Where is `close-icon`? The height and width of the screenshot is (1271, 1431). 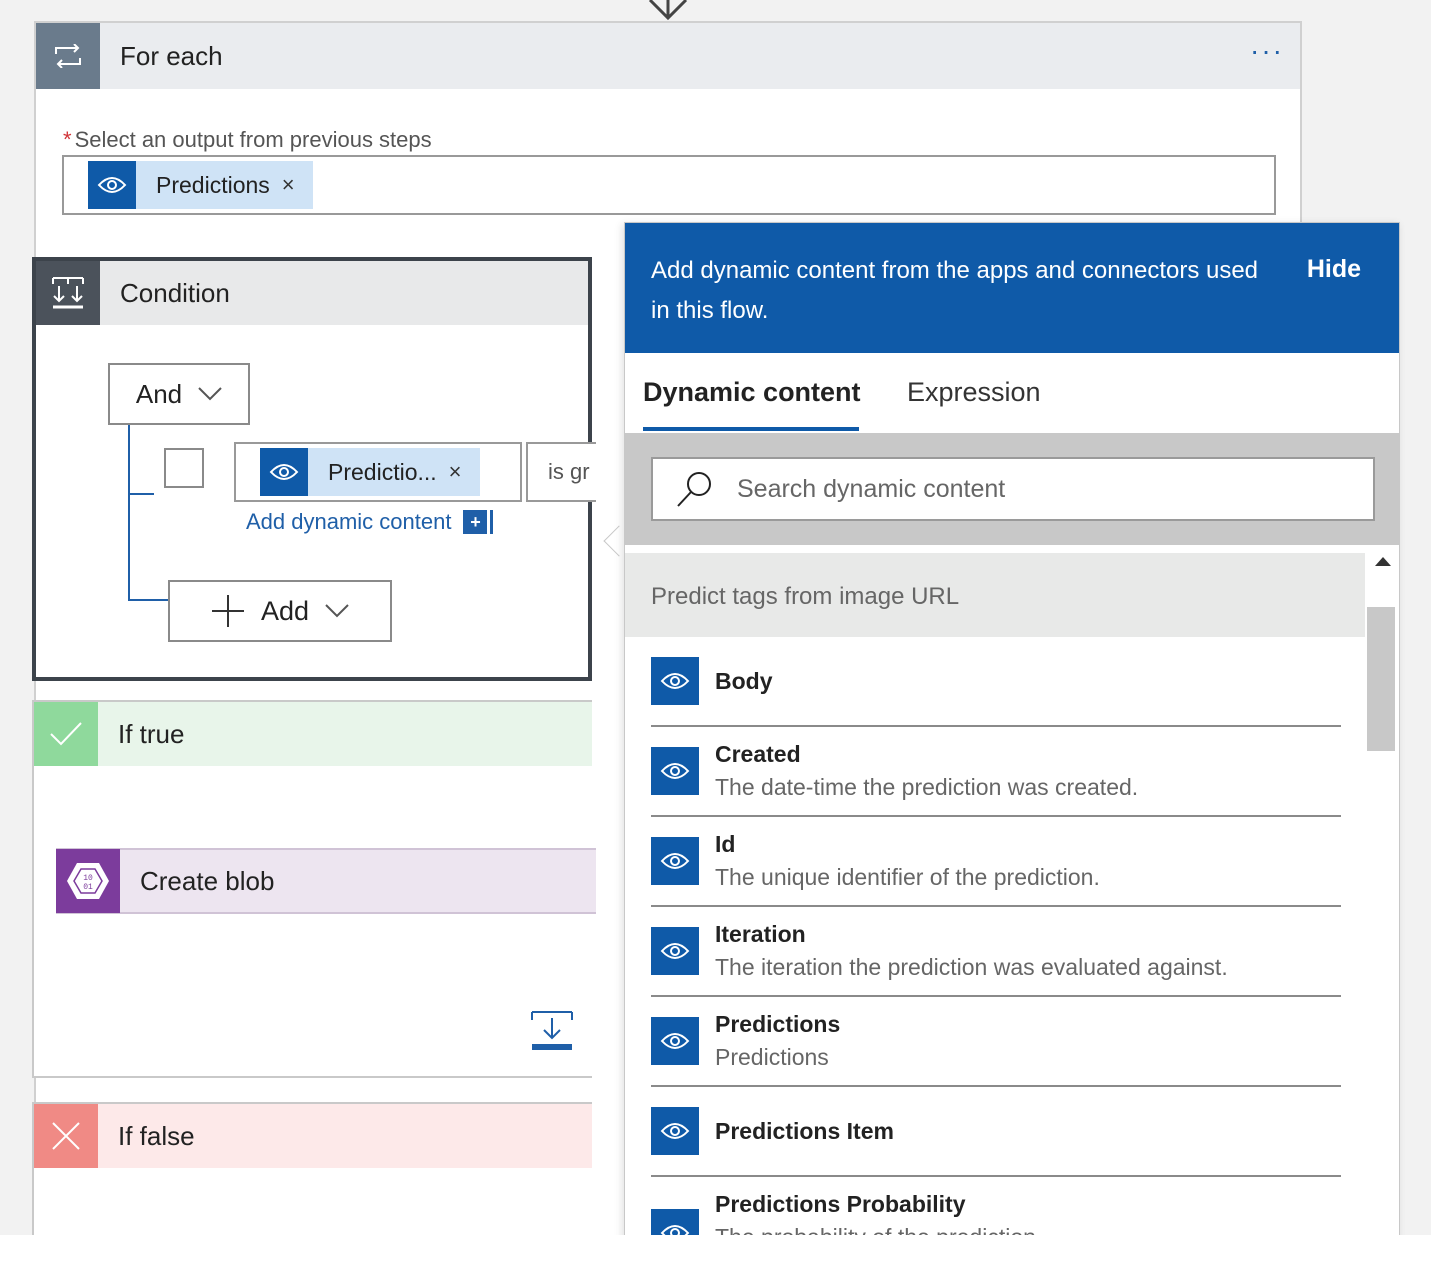
close-icon is located at coordinates (66, 1136).